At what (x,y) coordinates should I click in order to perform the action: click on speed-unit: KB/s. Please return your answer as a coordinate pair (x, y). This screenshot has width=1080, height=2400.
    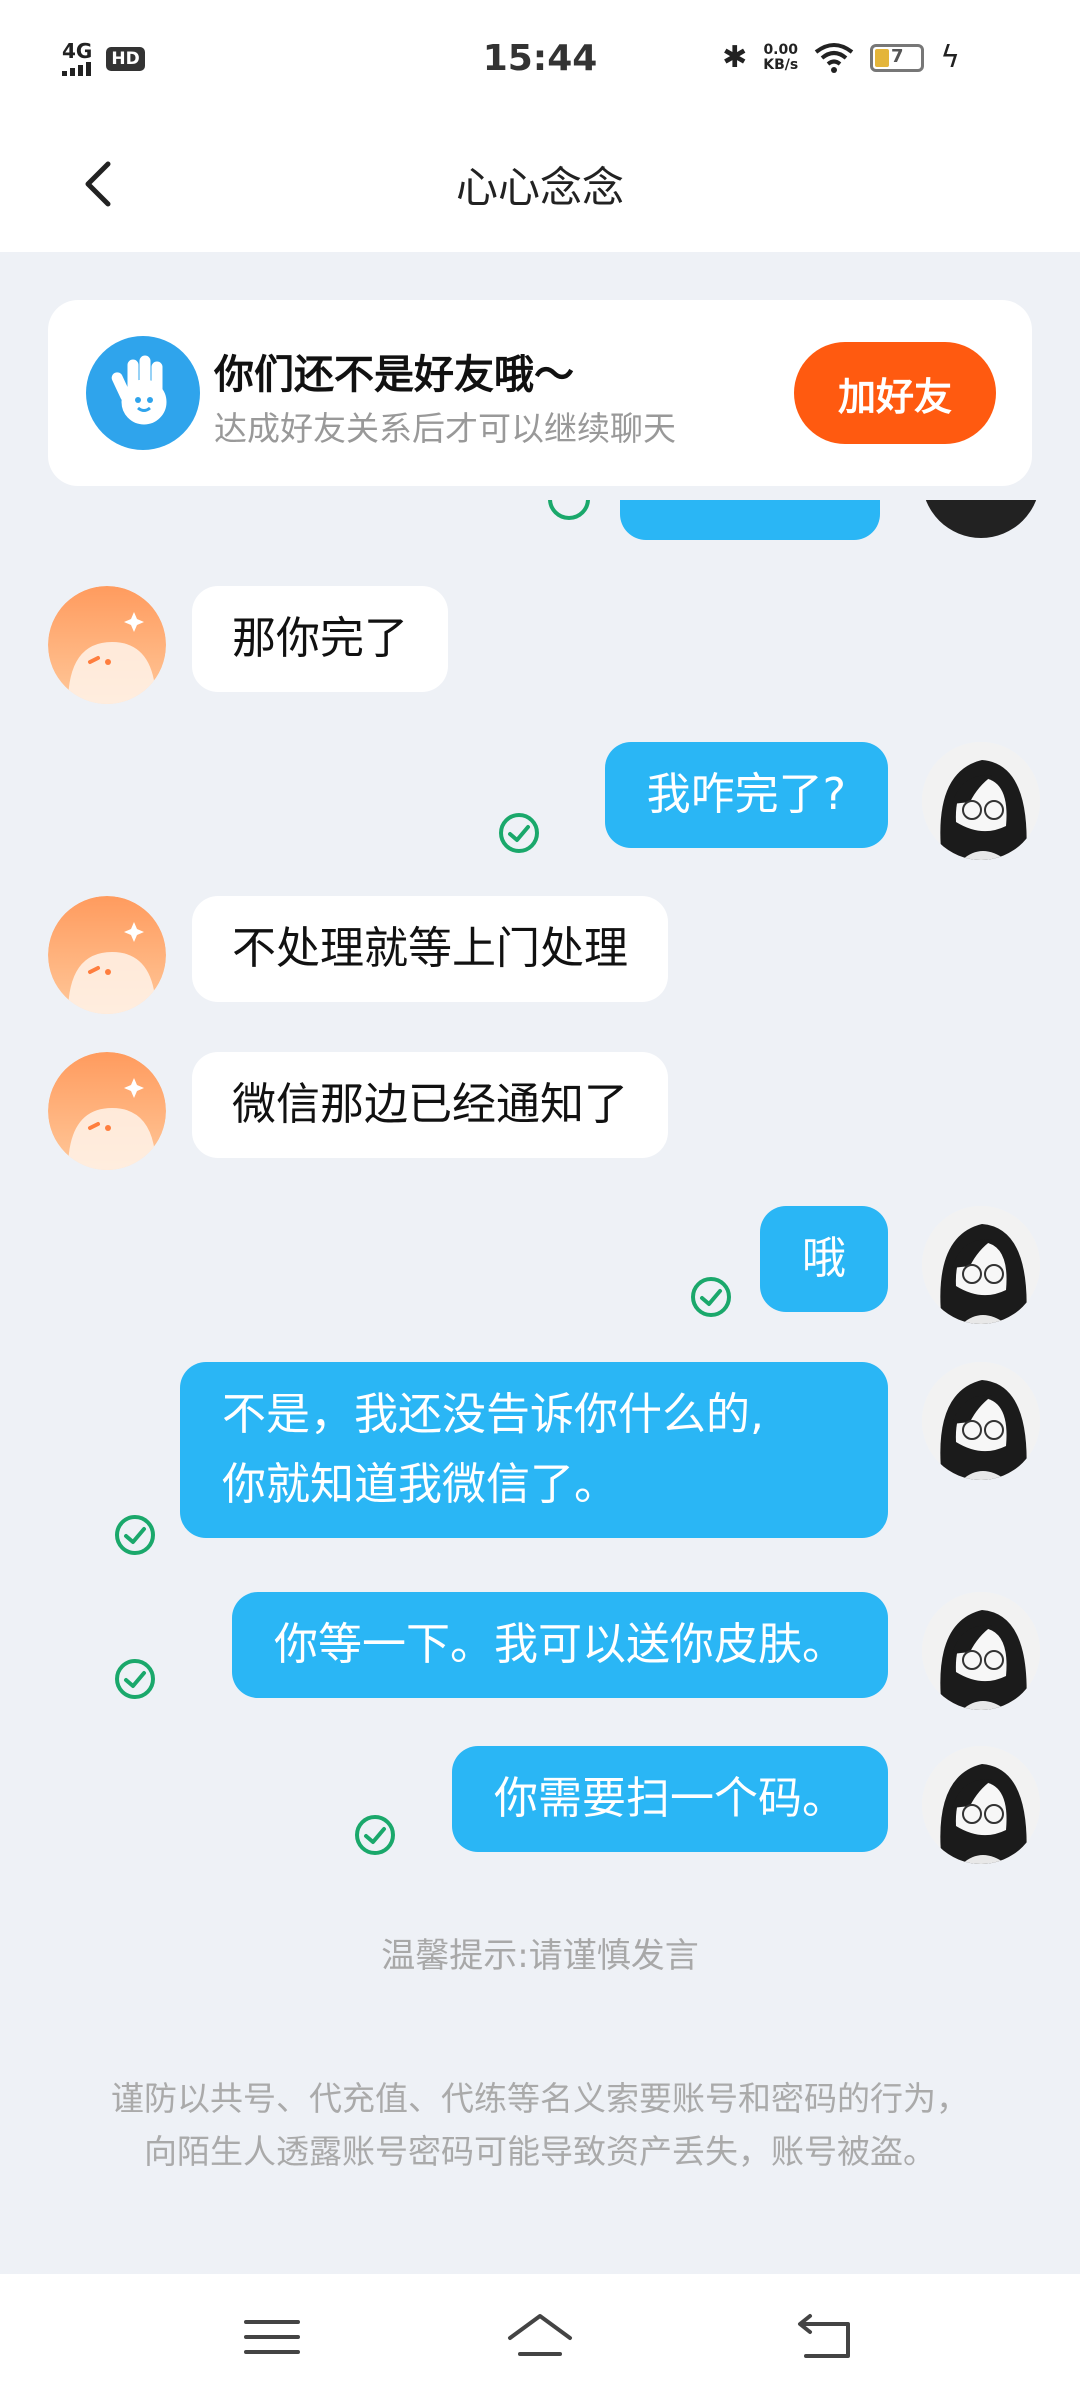
    Looking at the image, I should click on (781, 64).